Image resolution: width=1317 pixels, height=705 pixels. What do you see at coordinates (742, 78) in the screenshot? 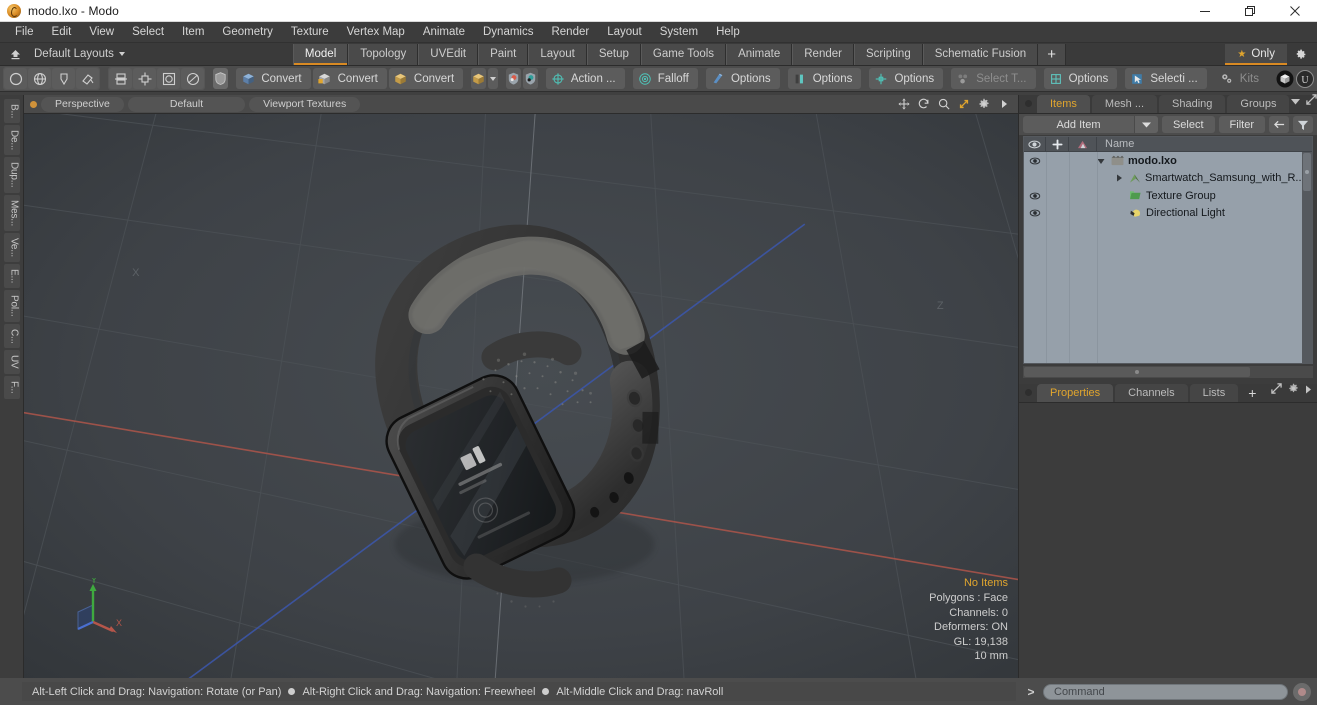
I see `snapping-options-button: Options` at bounding box center [742, 78].